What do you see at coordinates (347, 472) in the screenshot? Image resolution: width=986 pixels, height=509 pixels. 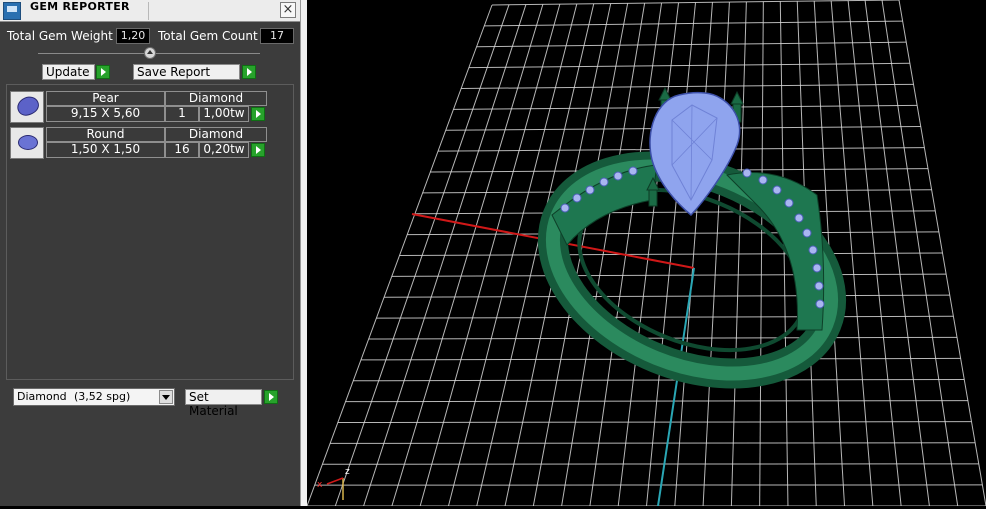 I see `axis-z-label: z` at bounding box center [347, 472].